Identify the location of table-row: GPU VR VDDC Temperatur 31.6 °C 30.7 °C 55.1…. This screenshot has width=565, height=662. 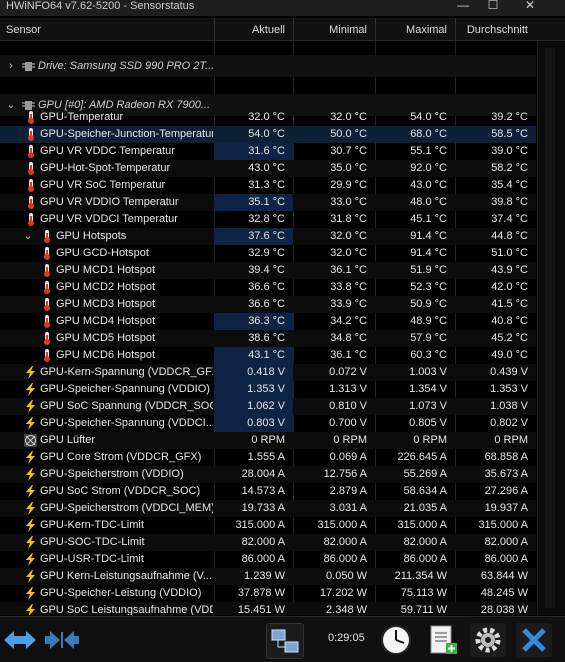
(268, 151).